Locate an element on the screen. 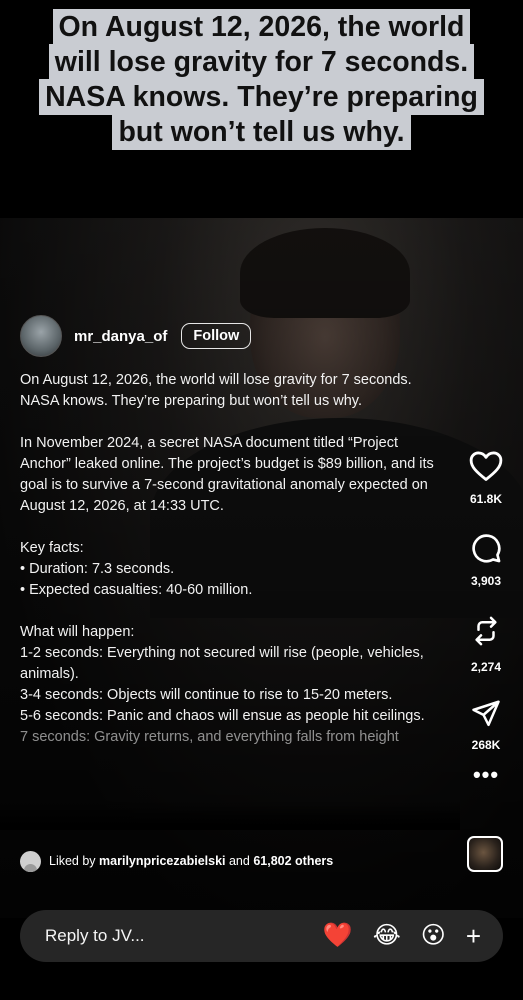  like-action: 61.8K is located at coordinates (486, 478).